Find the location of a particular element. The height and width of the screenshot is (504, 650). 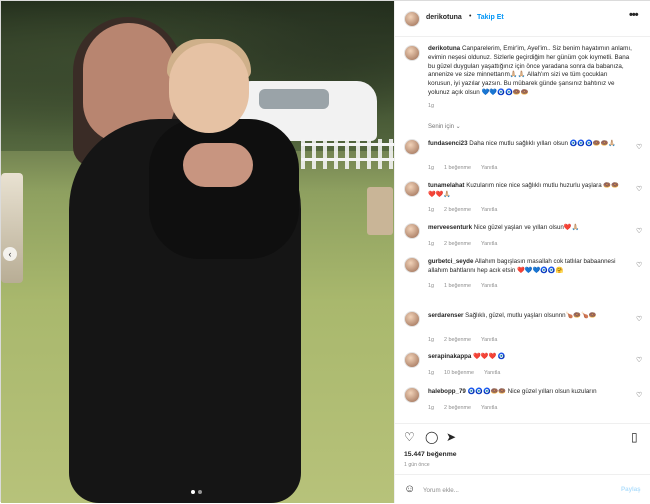

photo-chair-left is located at coordinates (12, 228).